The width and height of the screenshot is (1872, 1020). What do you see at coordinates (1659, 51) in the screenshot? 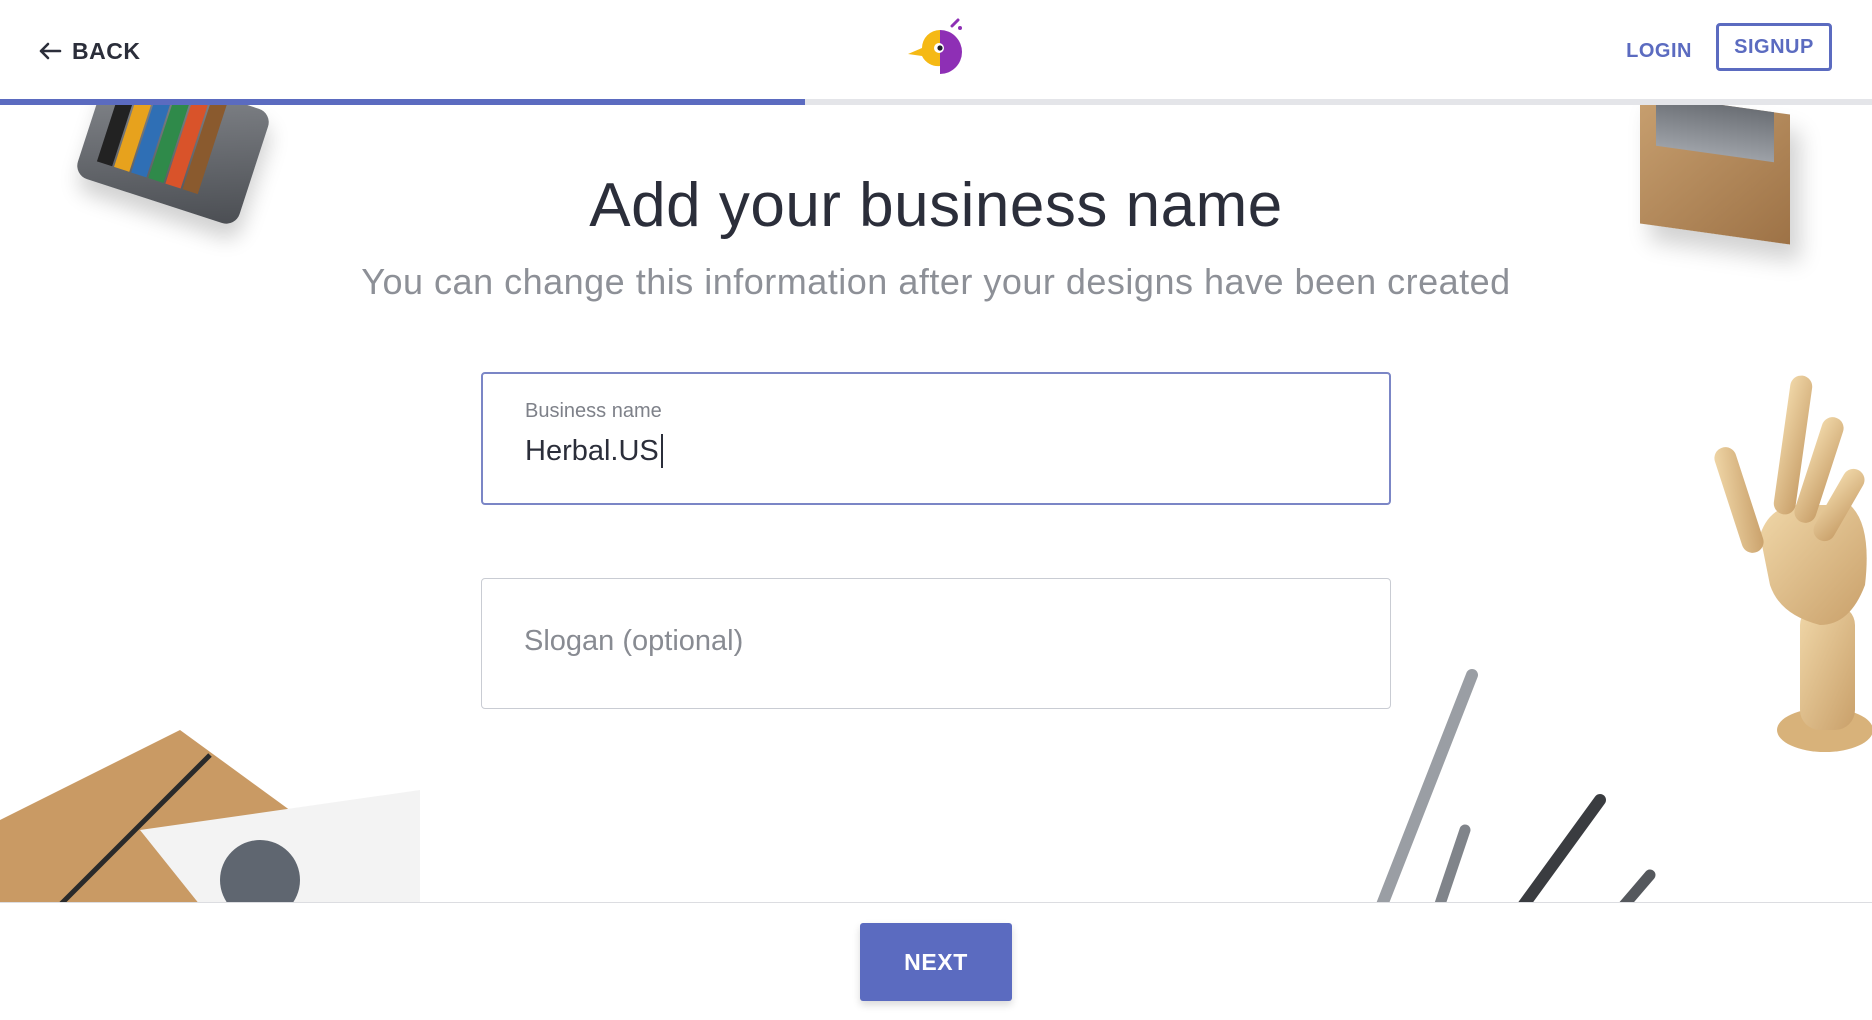
I see `login-link: LOGIN` at bounding box center [1659, 51].